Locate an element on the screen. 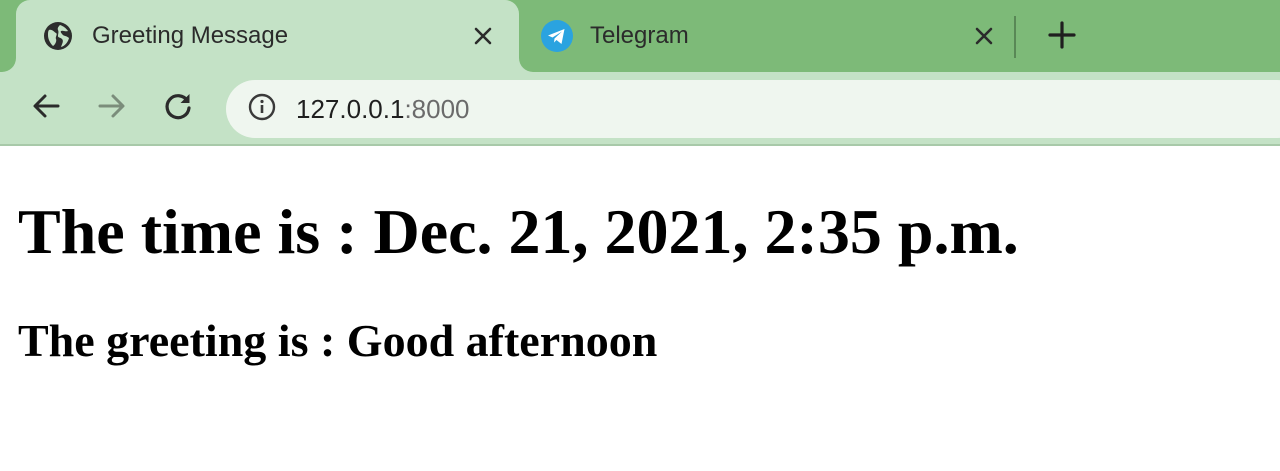 The image size is (1280, 471). tab-divider is located at coordinates (1015, 37).